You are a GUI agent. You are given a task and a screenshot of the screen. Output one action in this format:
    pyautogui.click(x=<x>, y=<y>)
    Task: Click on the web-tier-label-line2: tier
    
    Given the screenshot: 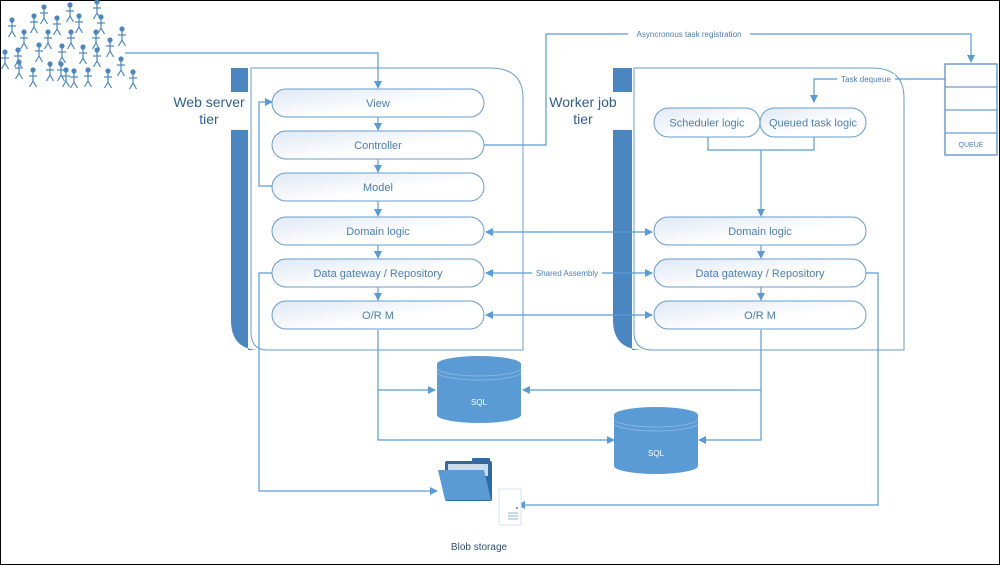 What is the action you would take?
    pyautogui.click(x=209, y=119)
    